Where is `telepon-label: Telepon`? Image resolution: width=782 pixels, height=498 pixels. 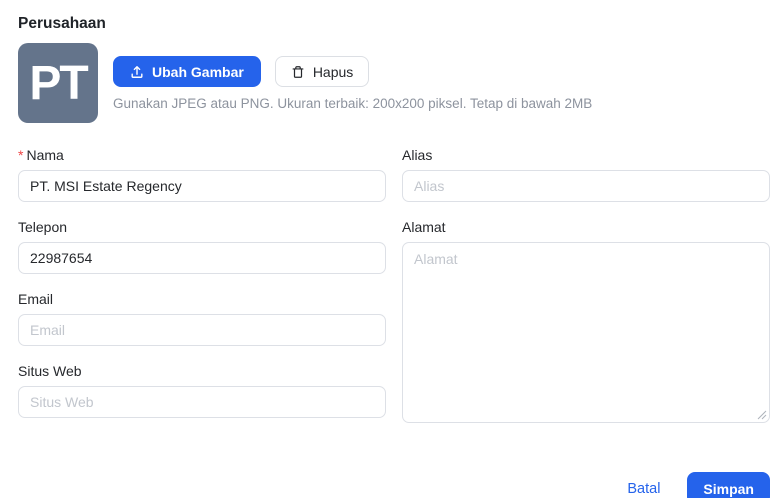 telepon-label: Telepon is located at coordinates (43, 227).